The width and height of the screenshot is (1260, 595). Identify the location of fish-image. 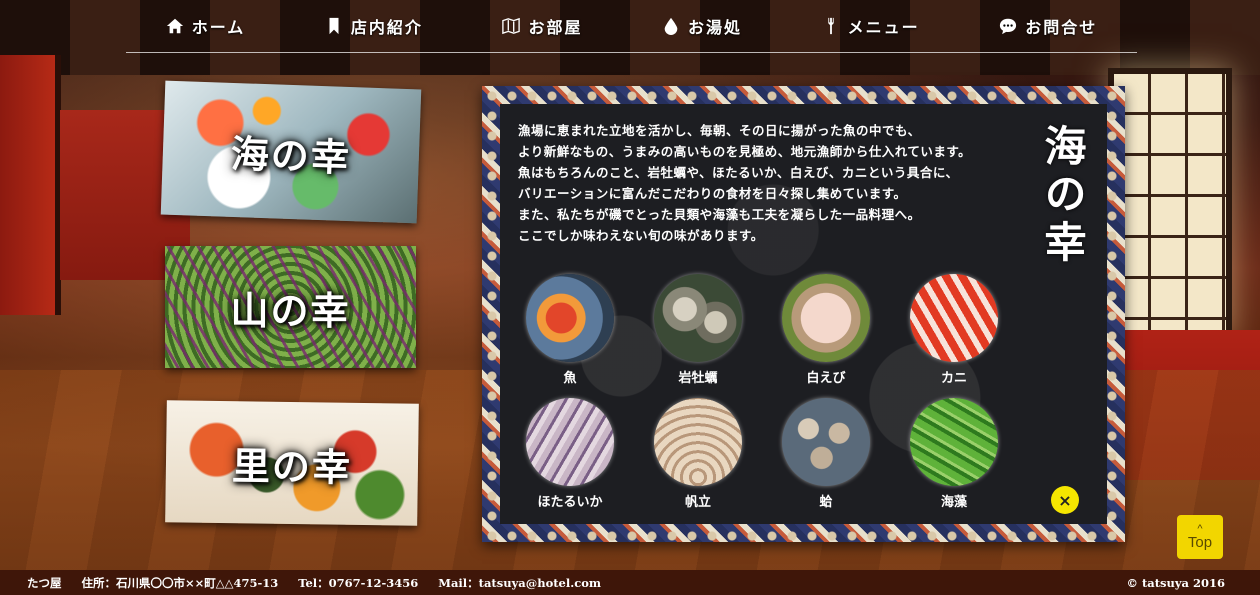
(570, 318).